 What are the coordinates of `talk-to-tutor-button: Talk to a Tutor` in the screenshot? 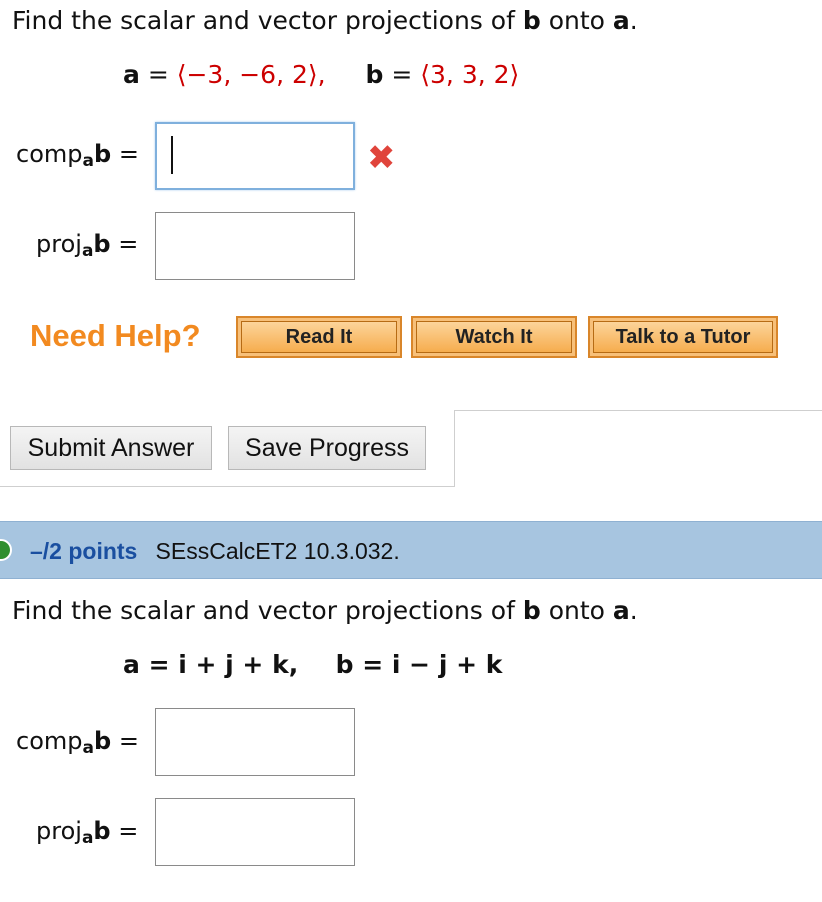 It's located at (683, 337).